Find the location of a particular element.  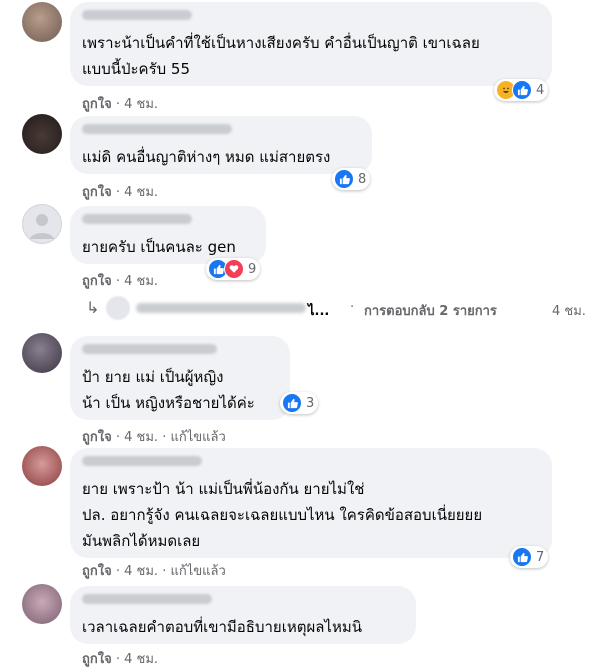

comment-text-line: แม่ดิ คนอื่นญาติห่างๆ หมด แม่สายตรง is located at coordinates (206, 157).